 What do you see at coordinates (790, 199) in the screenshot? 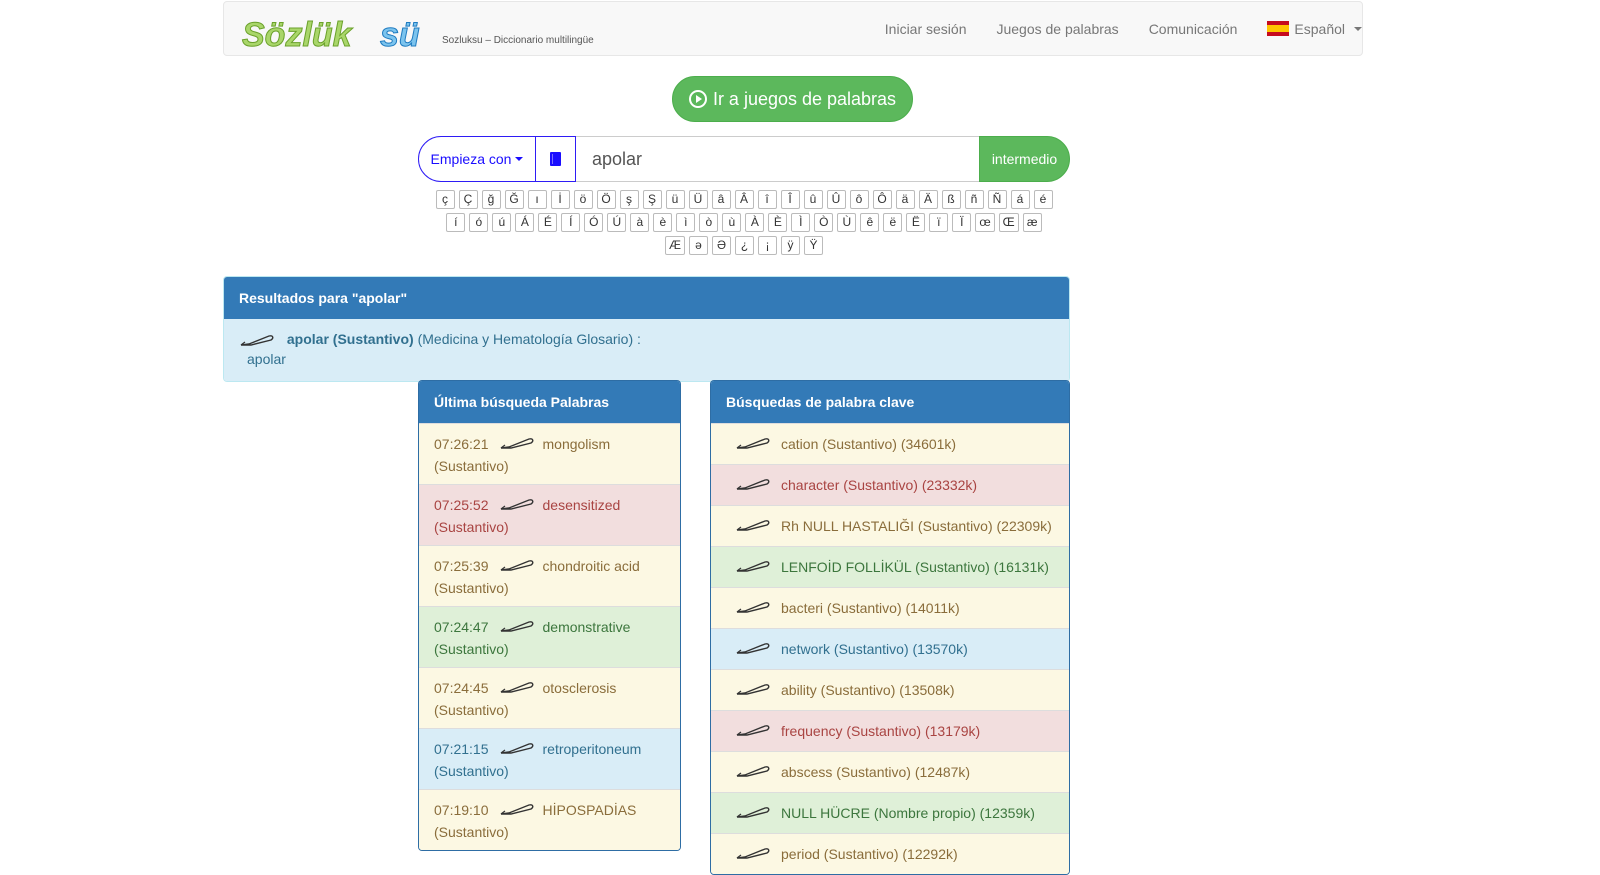
I see `char-button: Î` at bounding box center [790, 199].